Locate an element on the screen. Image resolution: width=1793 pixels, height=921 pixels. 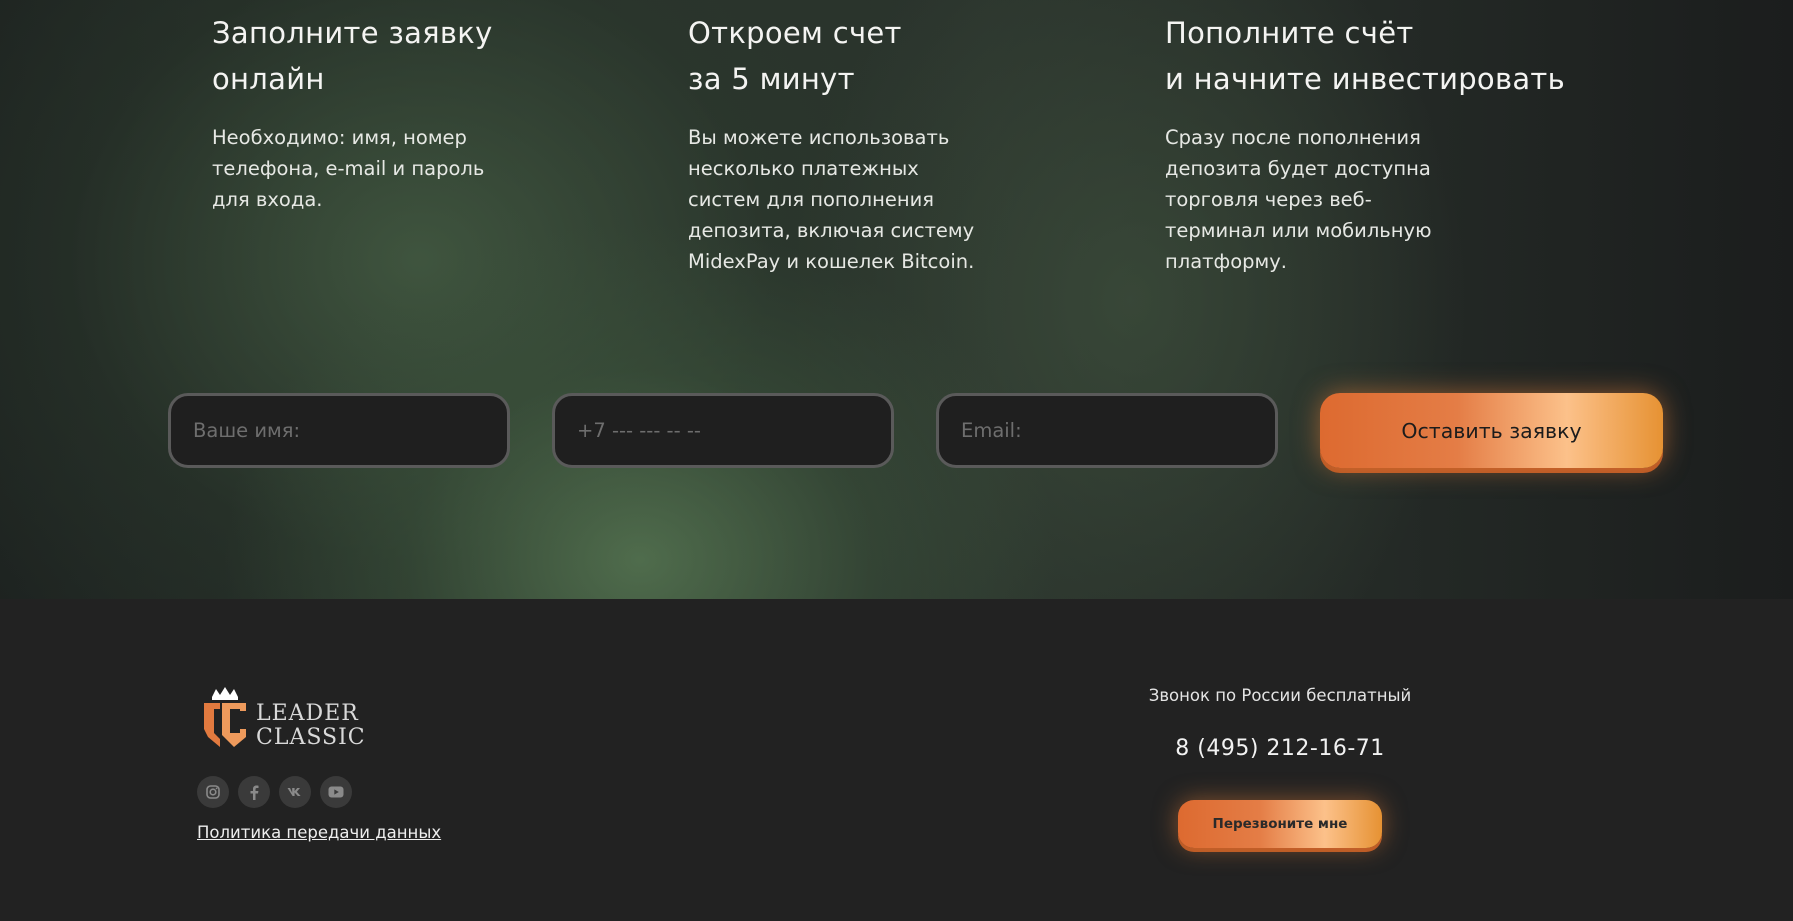
step-title-line1: Откроем счет is located at coordinates (795, 33).